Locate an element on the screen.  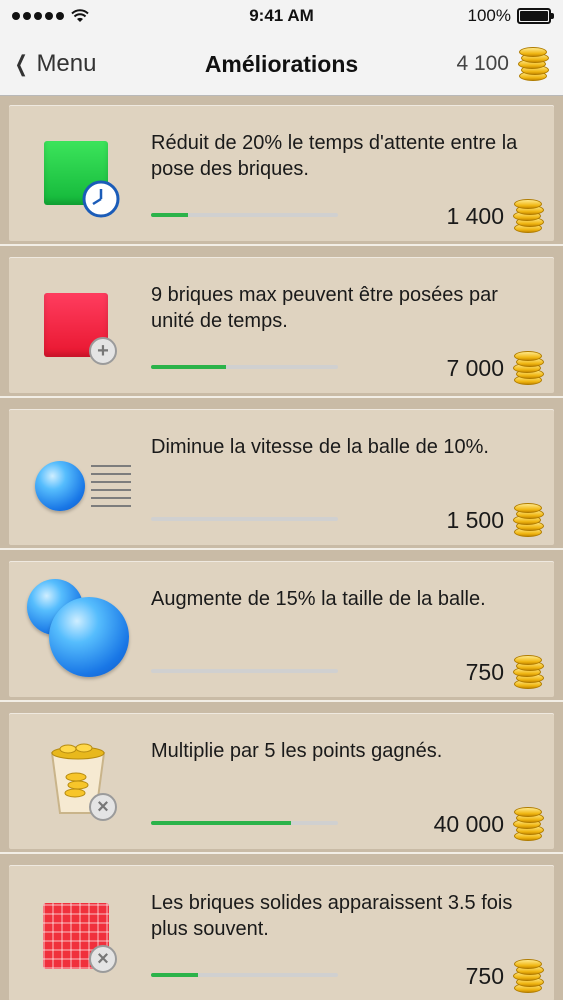
upgrade-description: Multiplie par 5 les points gagnés. is located at coordinates (297, 751).